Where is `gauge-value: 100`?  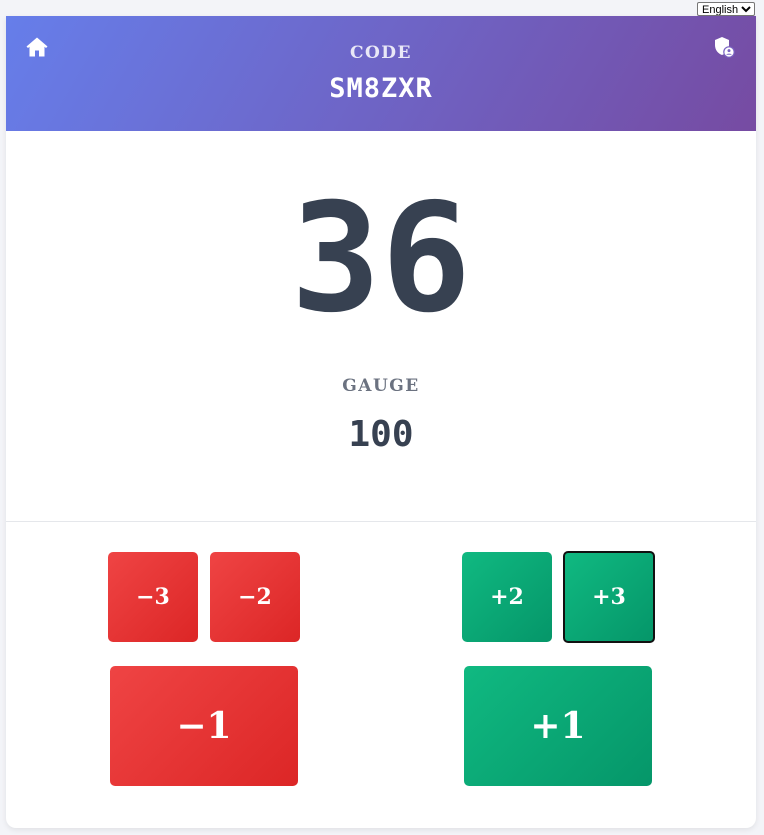 gauge-value: 100 is located at coordinates (381, 434).